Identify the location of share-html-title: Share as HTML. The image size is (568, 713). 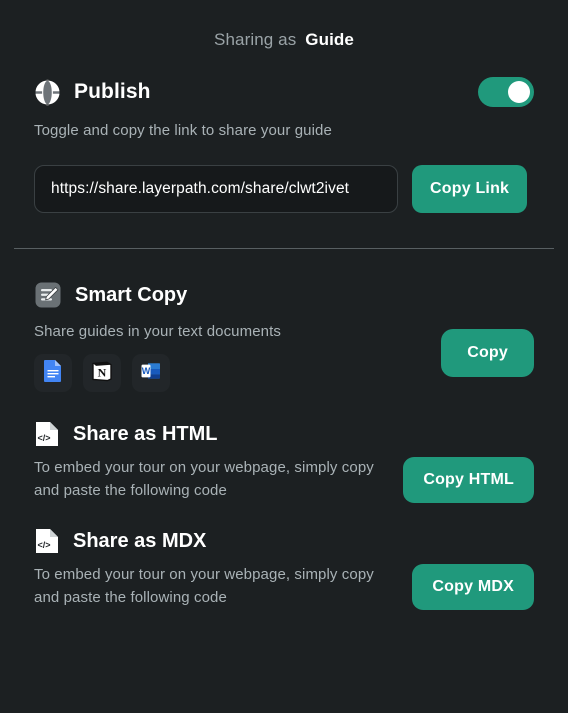
(145, 433).